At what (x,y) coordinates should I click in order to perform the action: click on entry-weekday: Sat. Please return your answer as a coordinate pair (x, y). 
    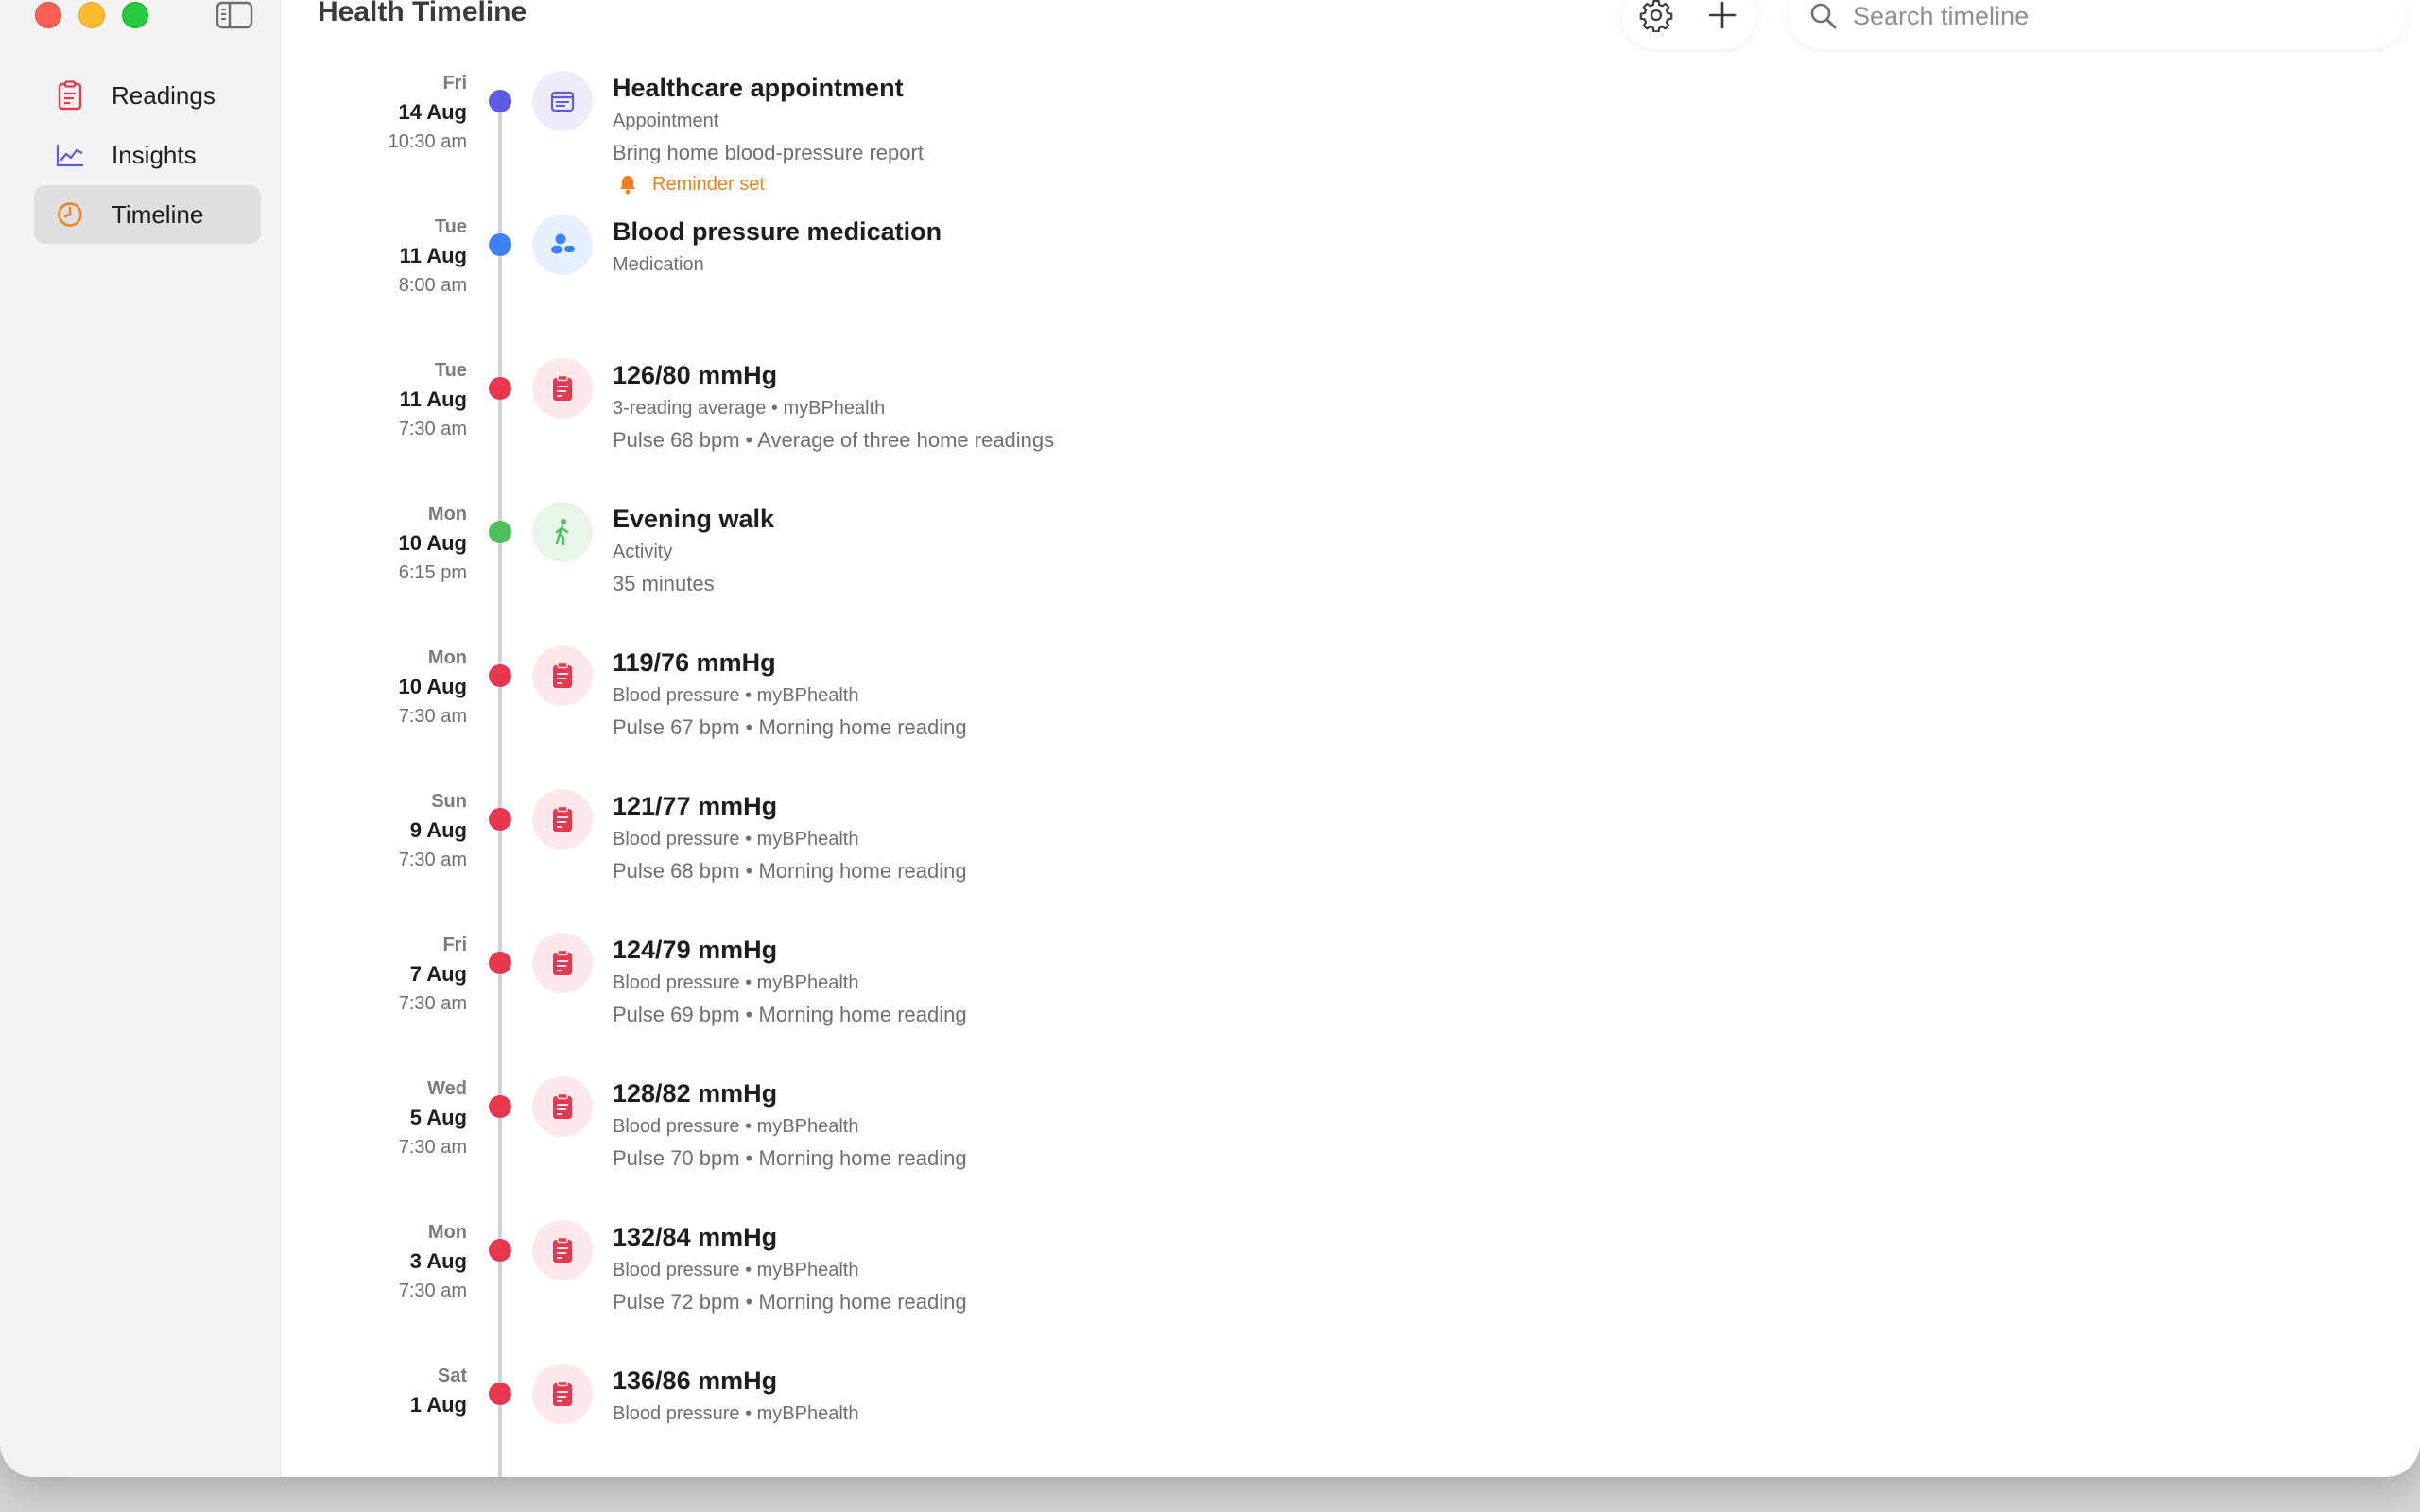
    Looking at the image, I should click on (452, 1376).